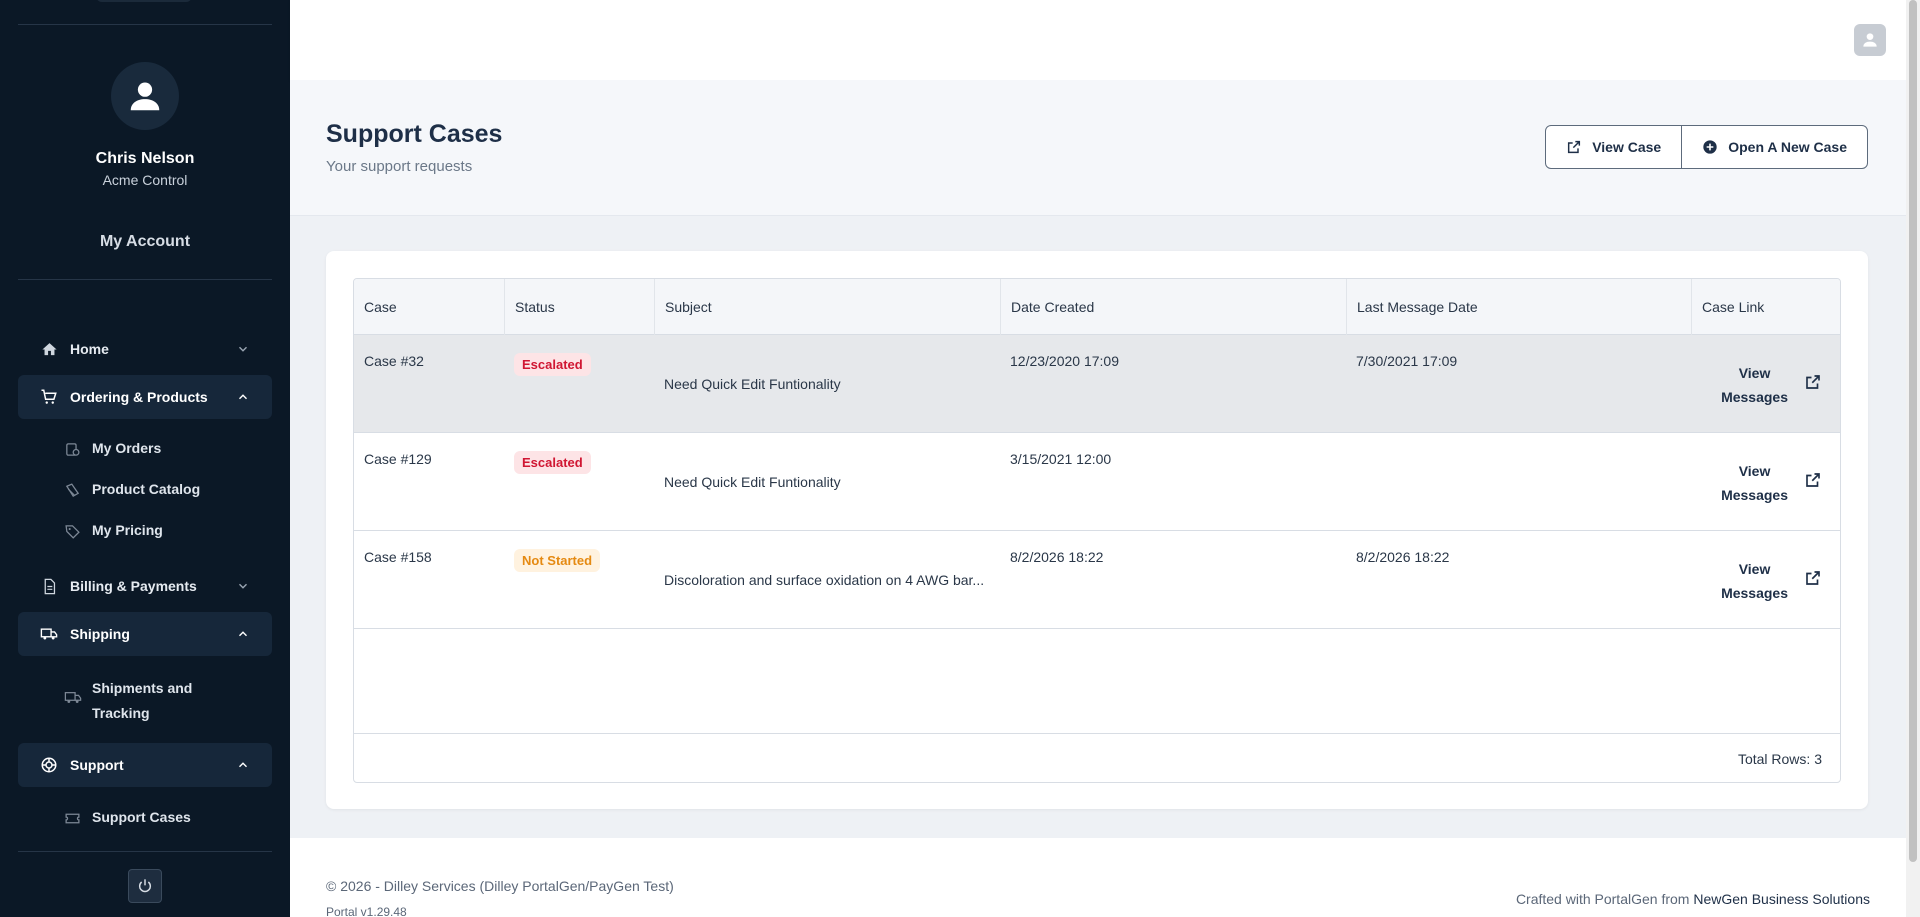 This screenshot has width=1920, height=917. I want to click on nav-label: Billing & Payments, so click(133, 586).